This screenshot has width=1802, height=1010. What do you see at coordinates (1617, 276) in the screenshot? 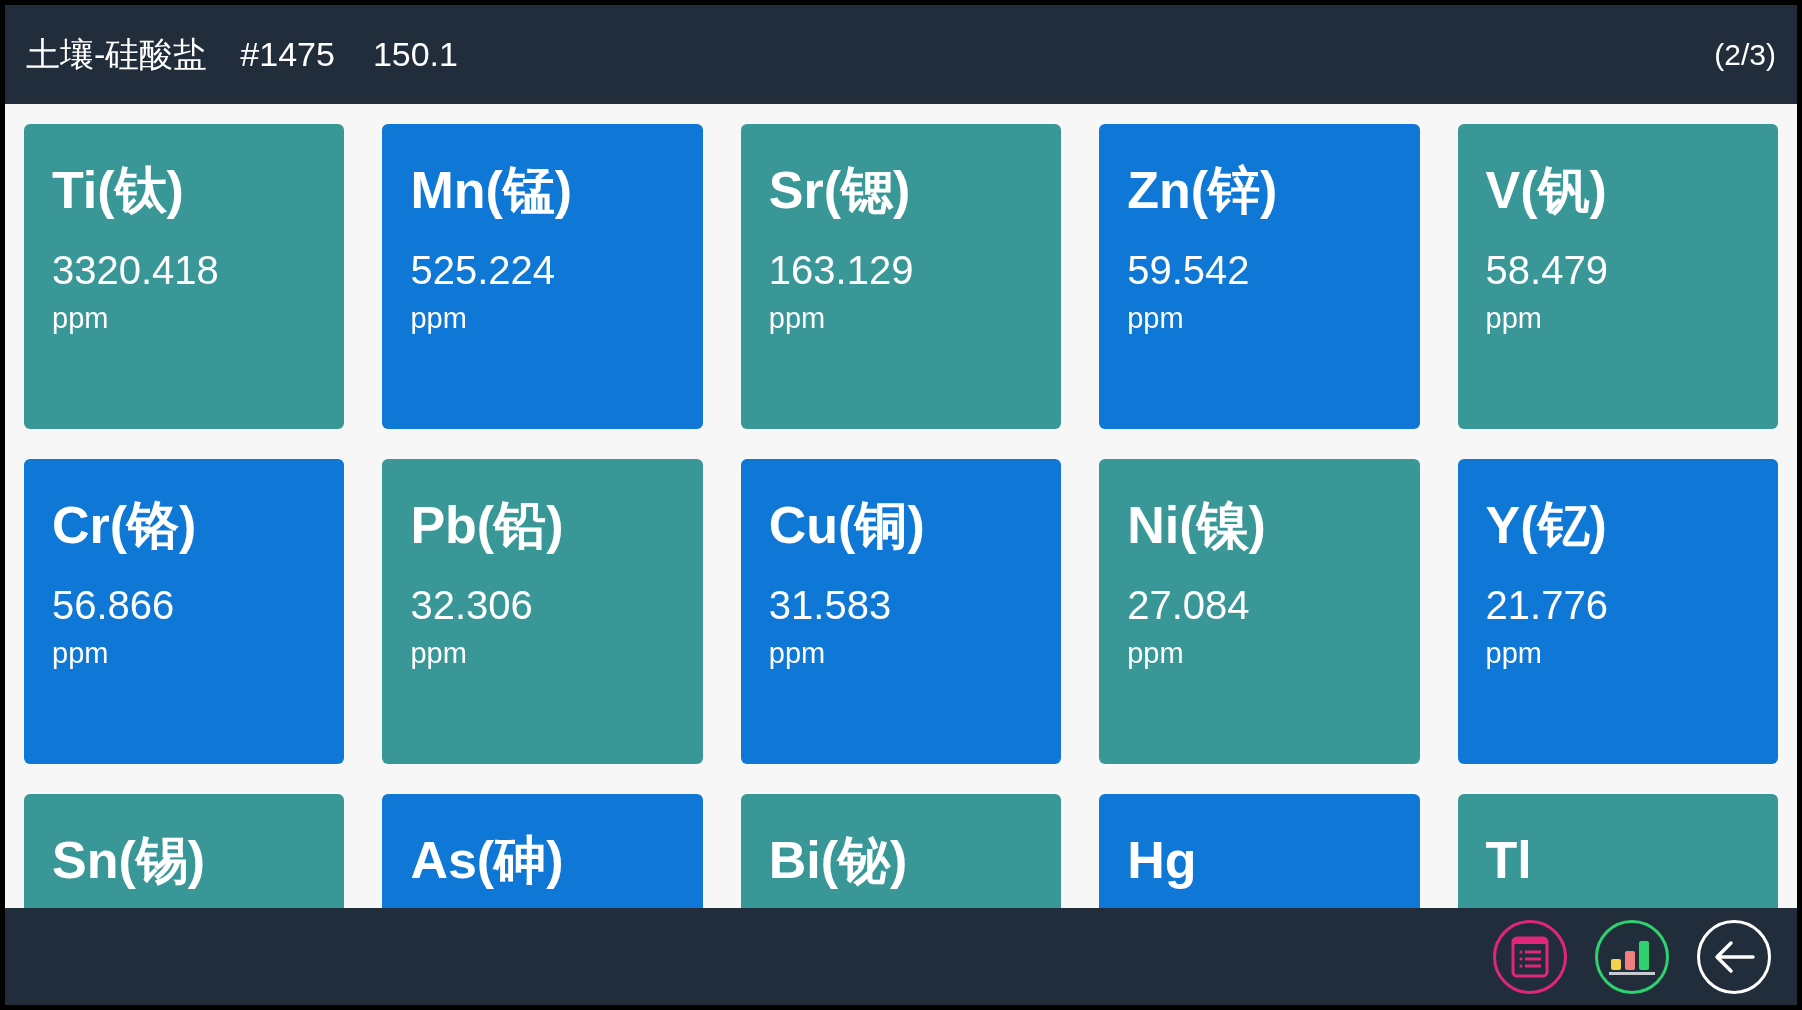
I see `element-tile: V(钒) 58.479 ppm` at bounding box center [1617, 276].